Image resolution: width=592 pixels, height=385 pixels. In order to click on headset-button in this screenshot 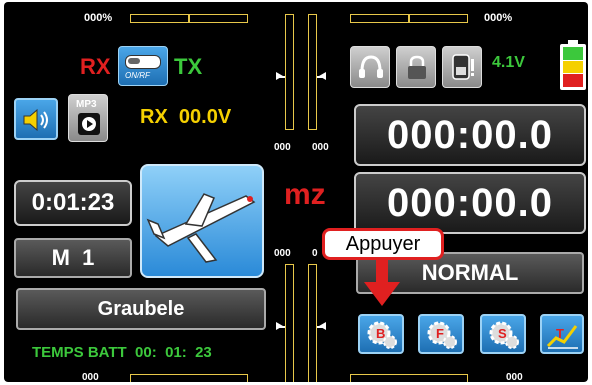, I will do `click(370, 67)`.